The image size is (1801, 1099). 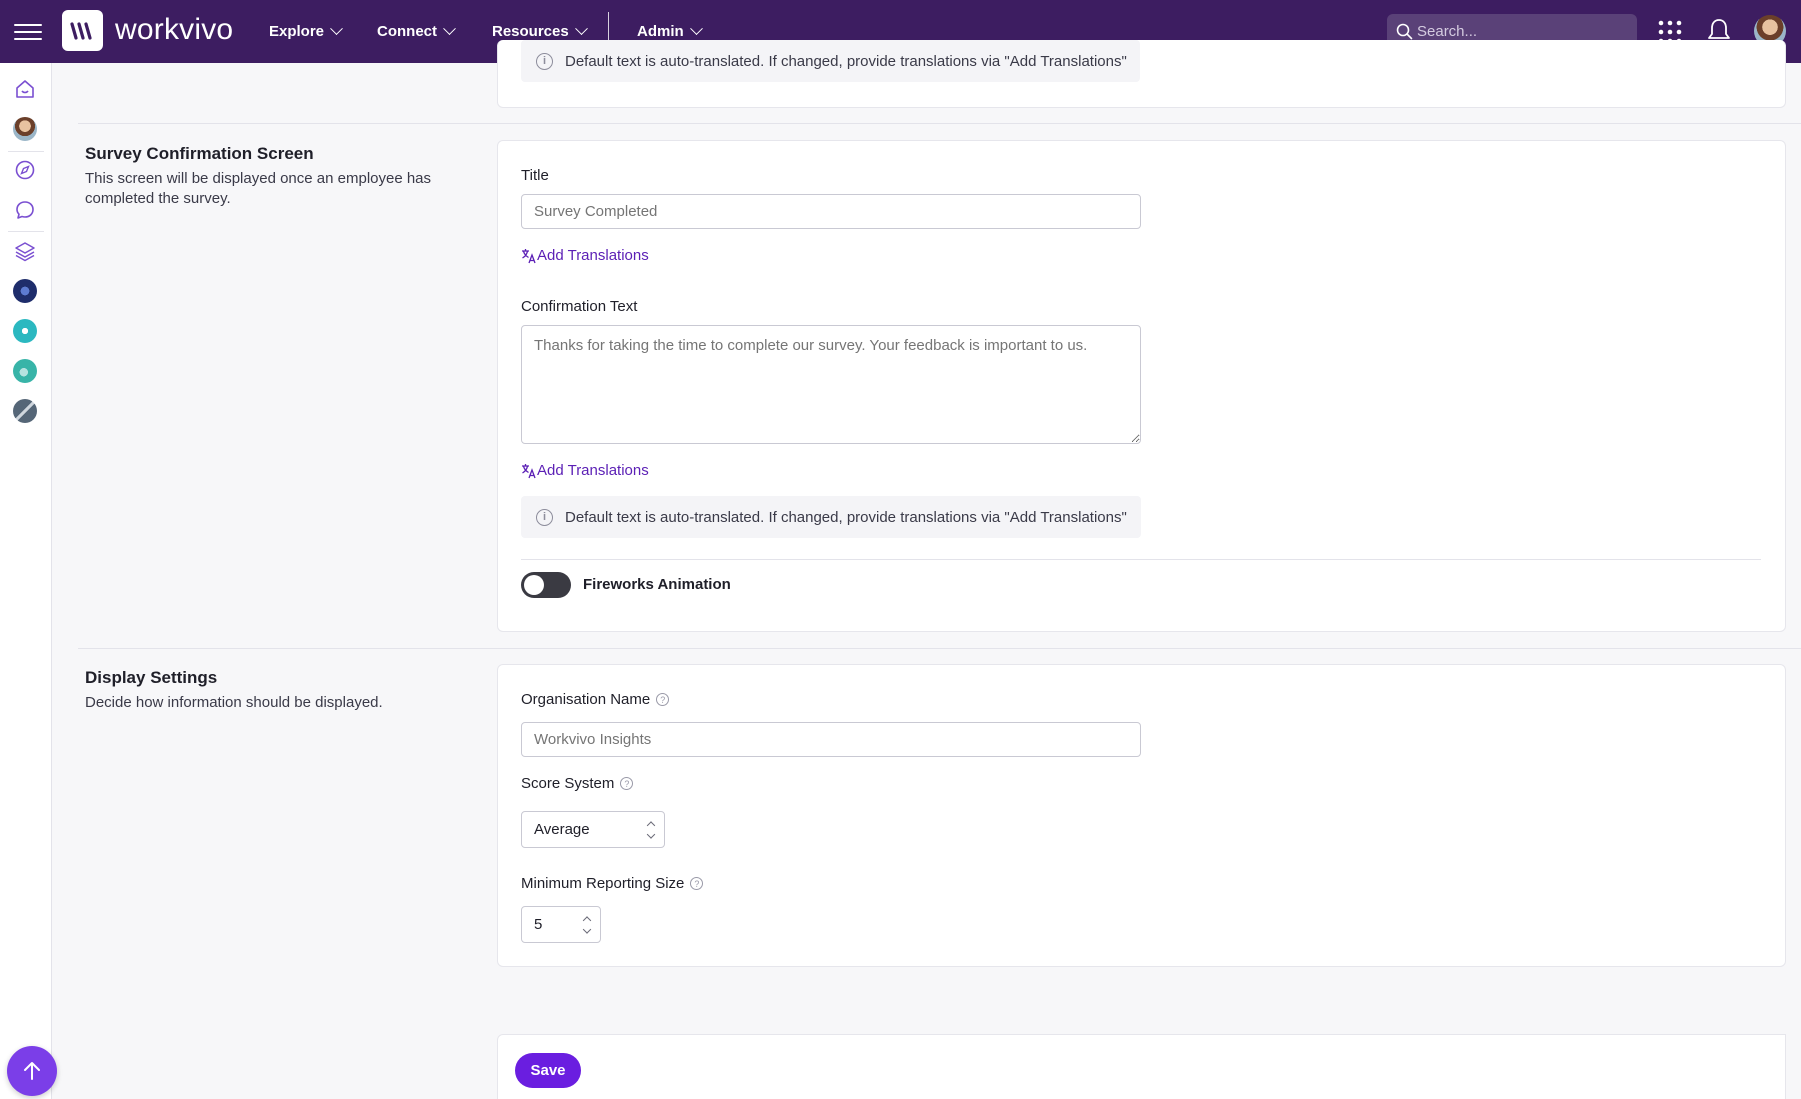 I want to click on score-system-value: Average, so click(x=562, y=829).